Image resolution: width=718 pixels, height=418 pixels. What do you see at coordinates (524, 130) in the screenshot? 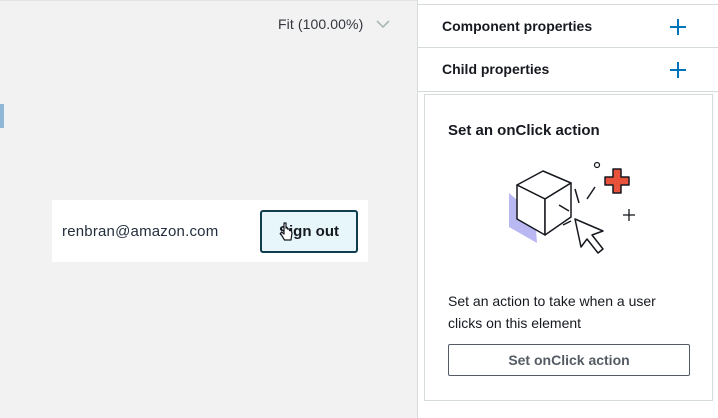
I see `onclick-action-title: Set an onClick action` at bounding box center [524, 130].